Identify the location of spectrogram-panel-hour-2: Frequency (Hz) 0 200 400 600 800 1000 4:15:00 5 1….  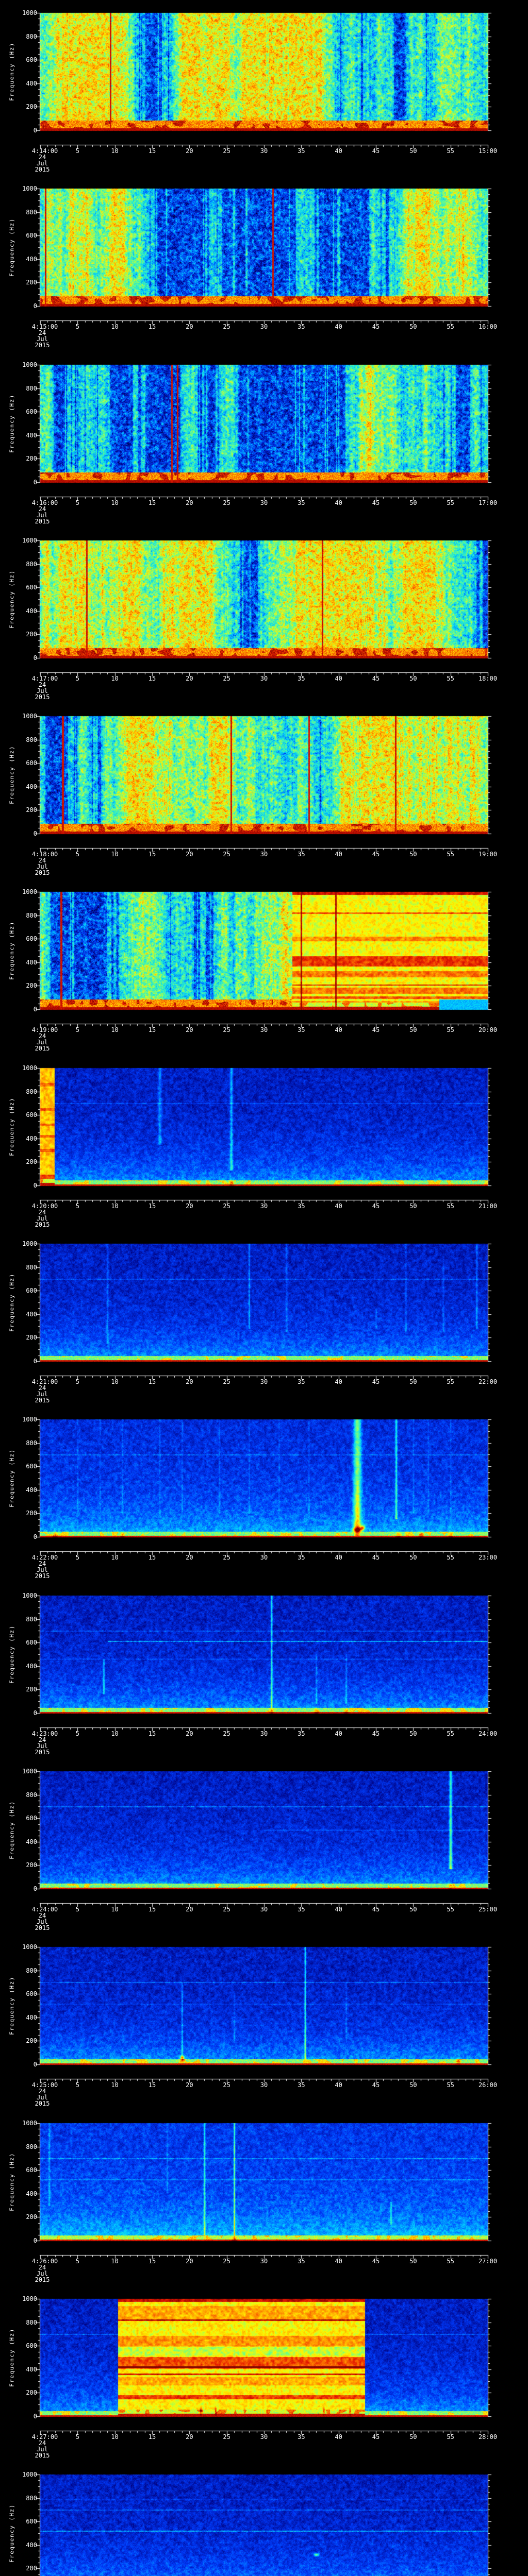
(264, 263).